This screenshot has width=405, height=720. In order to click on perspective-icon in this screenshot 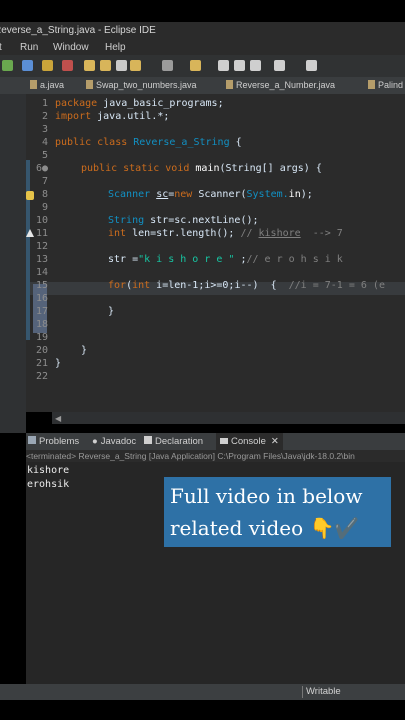, I will do `click(311, 65)`.